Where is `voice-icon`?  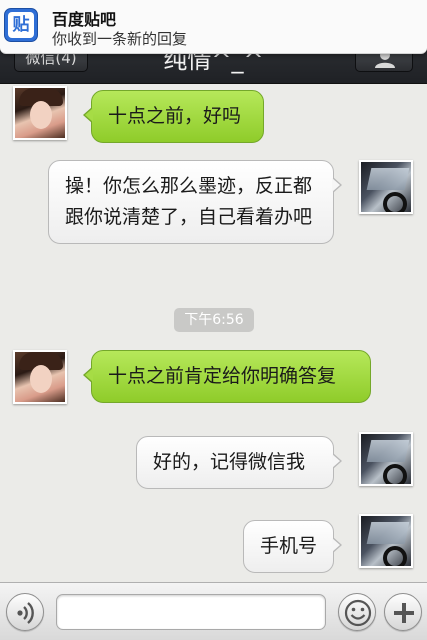
voice-icon is located at coordinates (25, 613).